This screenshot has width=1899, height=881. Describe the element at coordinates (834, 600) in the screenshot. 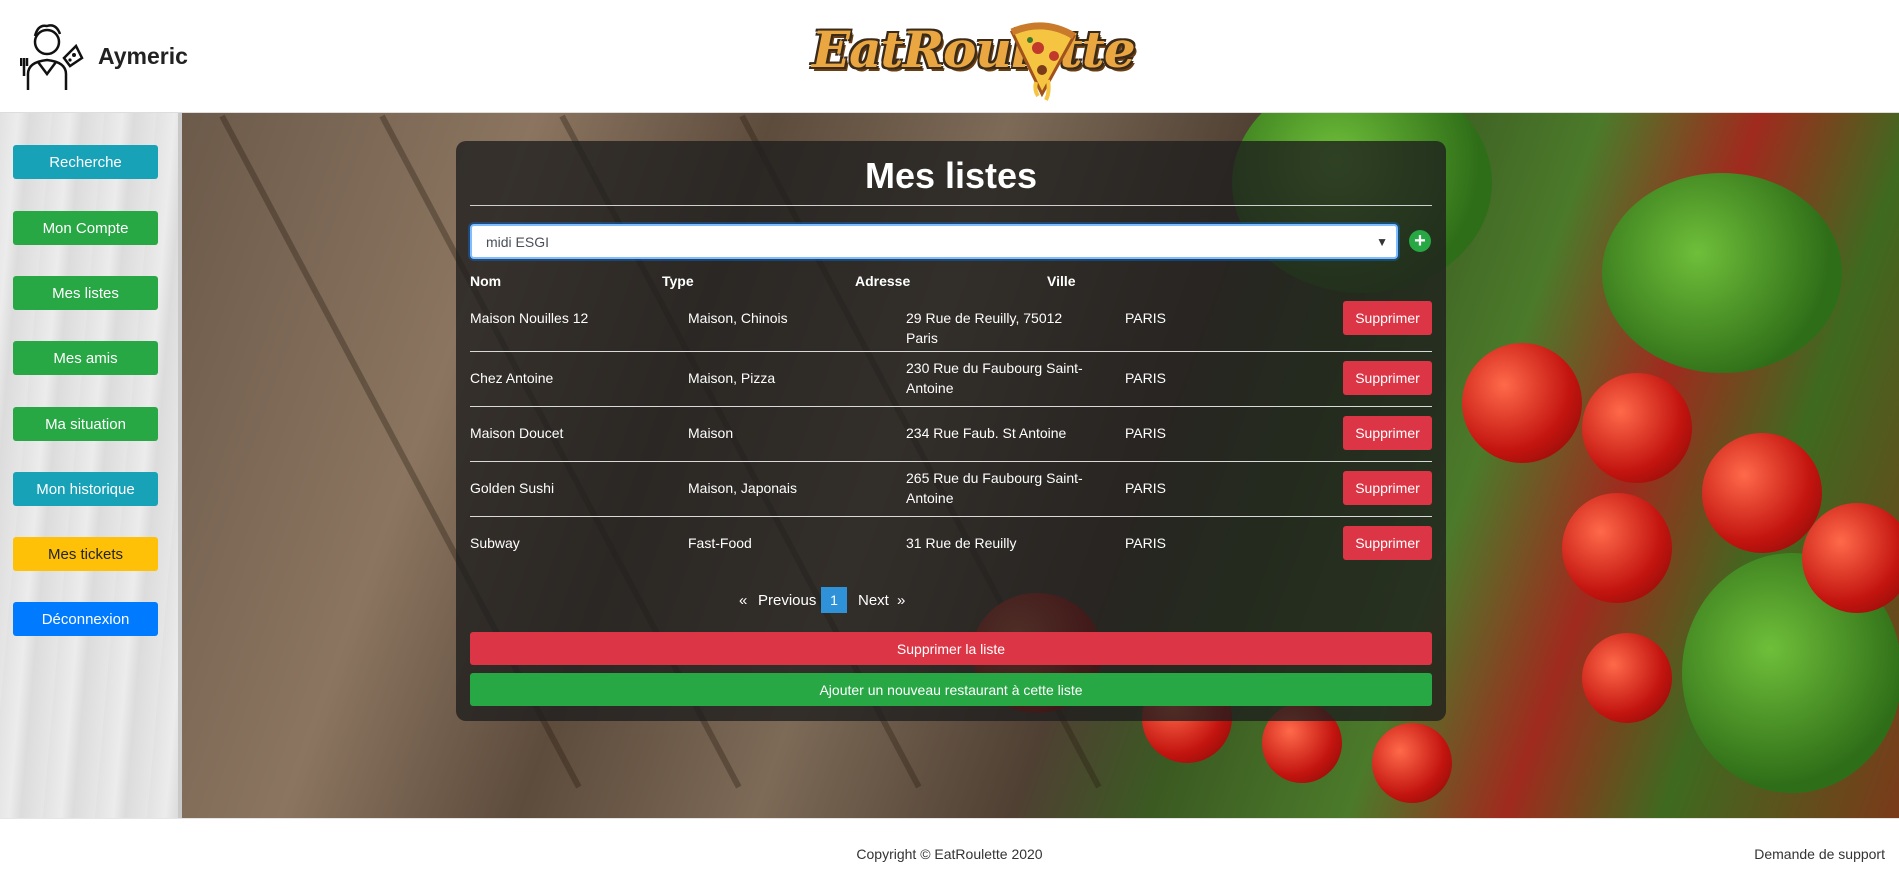

I see `pagination-page-current: 1` at that location.